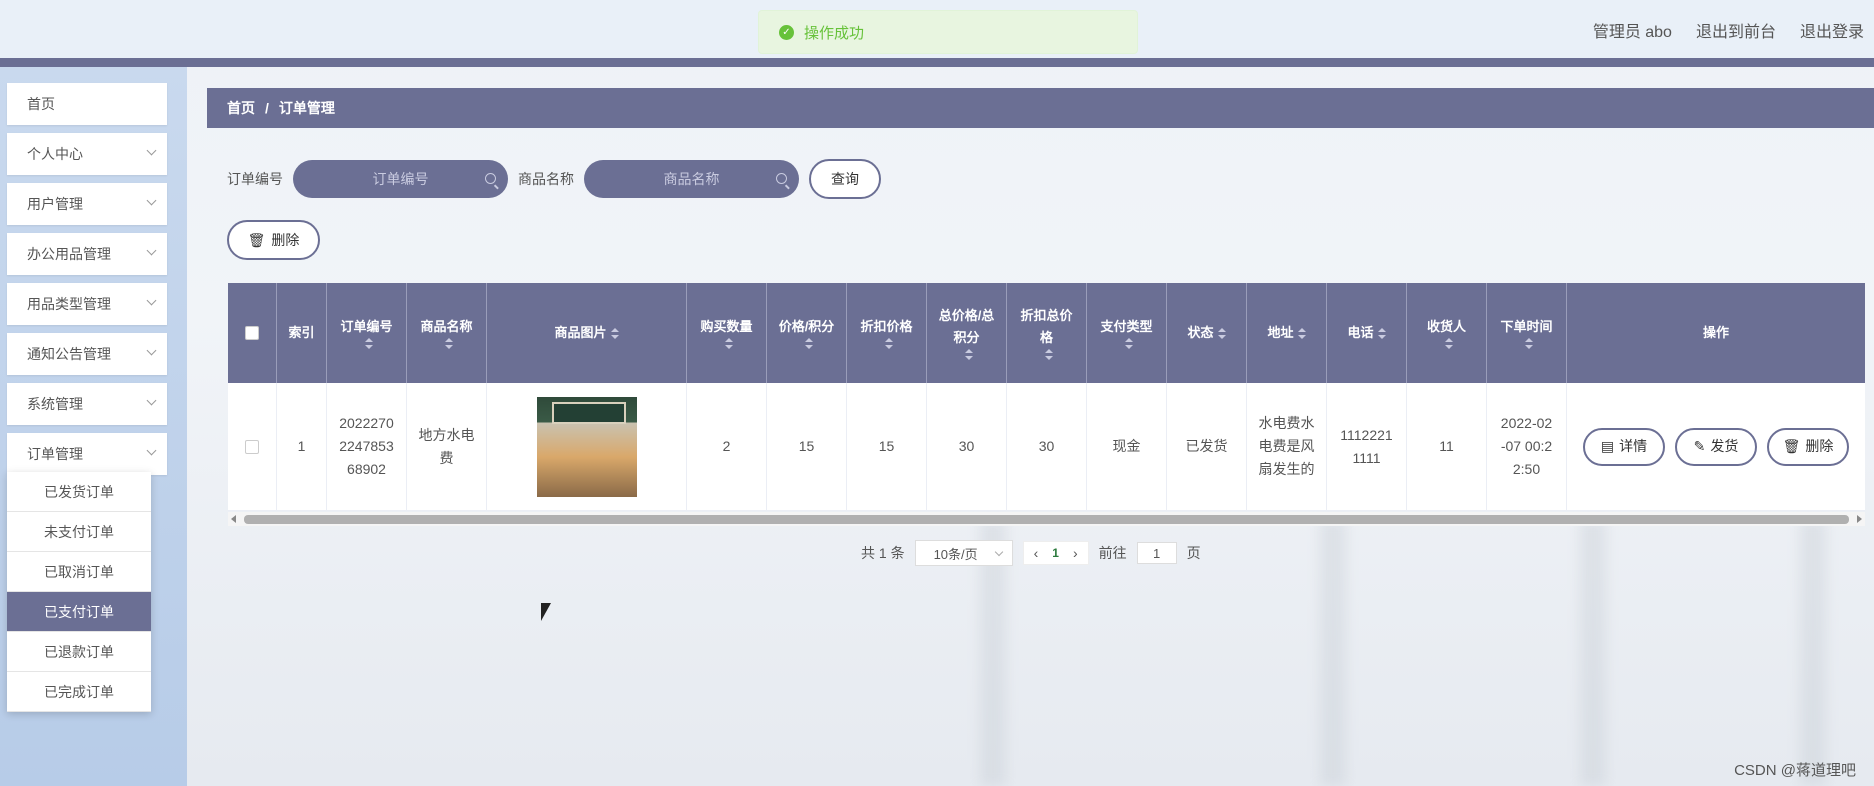 The height and width of the screenshot is (786, 1874). I want to click on cell-price: 15, so click(807, 446).